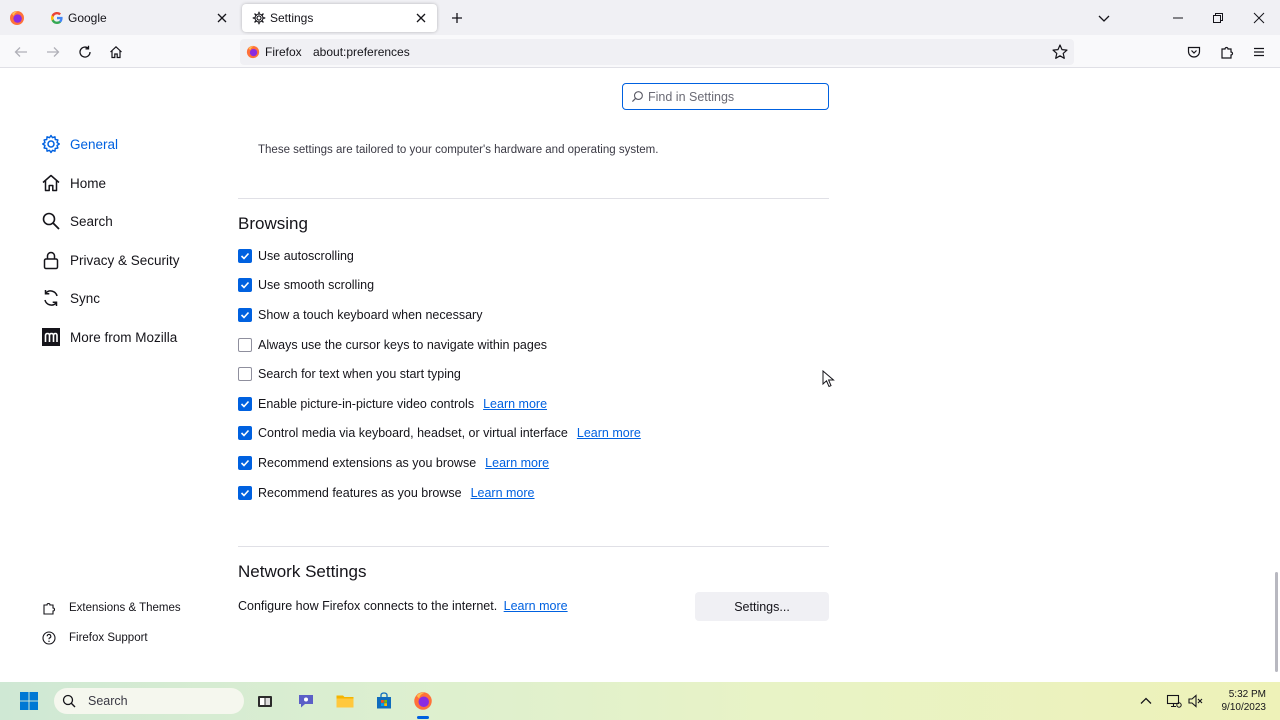 This screenshot has width=1280, height=720. I want to click on minimize-button, so click(1178, 18).